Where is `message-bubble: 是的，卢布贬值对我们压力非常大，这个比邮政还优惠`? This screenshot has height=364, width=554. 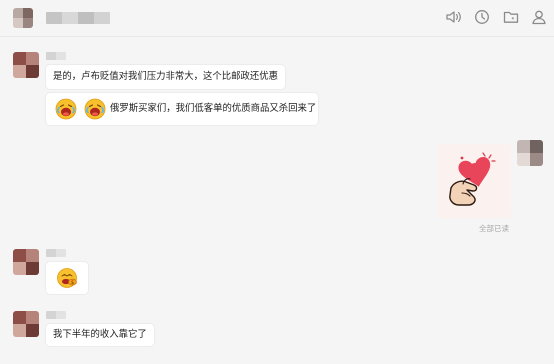 message-bubble: 是的，卢布贬值对我们压力非常大，这个比邮政还优惠 is located at coordinates (166, 77).